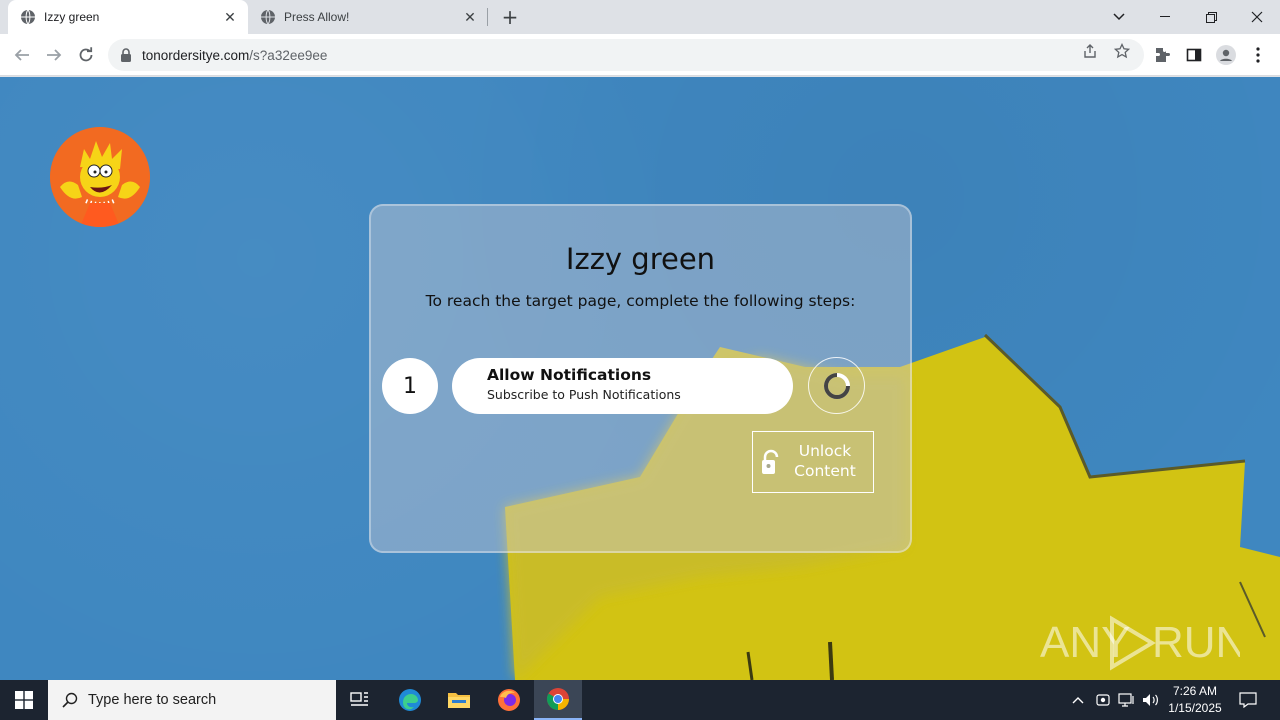  I want to click on edge-icon, so click(410, 700).